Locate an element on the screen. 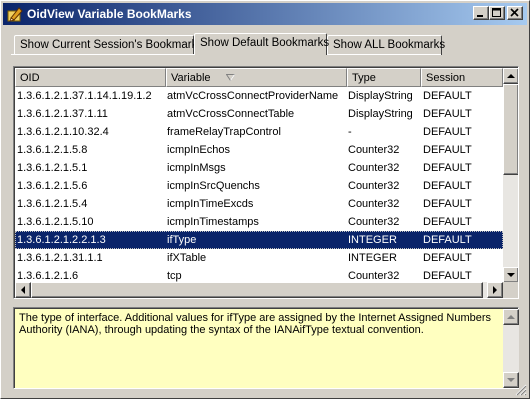 The width and height of the screenshot is (530, 399). pencil-bookmark-icon is located at coordinates (15, 14).